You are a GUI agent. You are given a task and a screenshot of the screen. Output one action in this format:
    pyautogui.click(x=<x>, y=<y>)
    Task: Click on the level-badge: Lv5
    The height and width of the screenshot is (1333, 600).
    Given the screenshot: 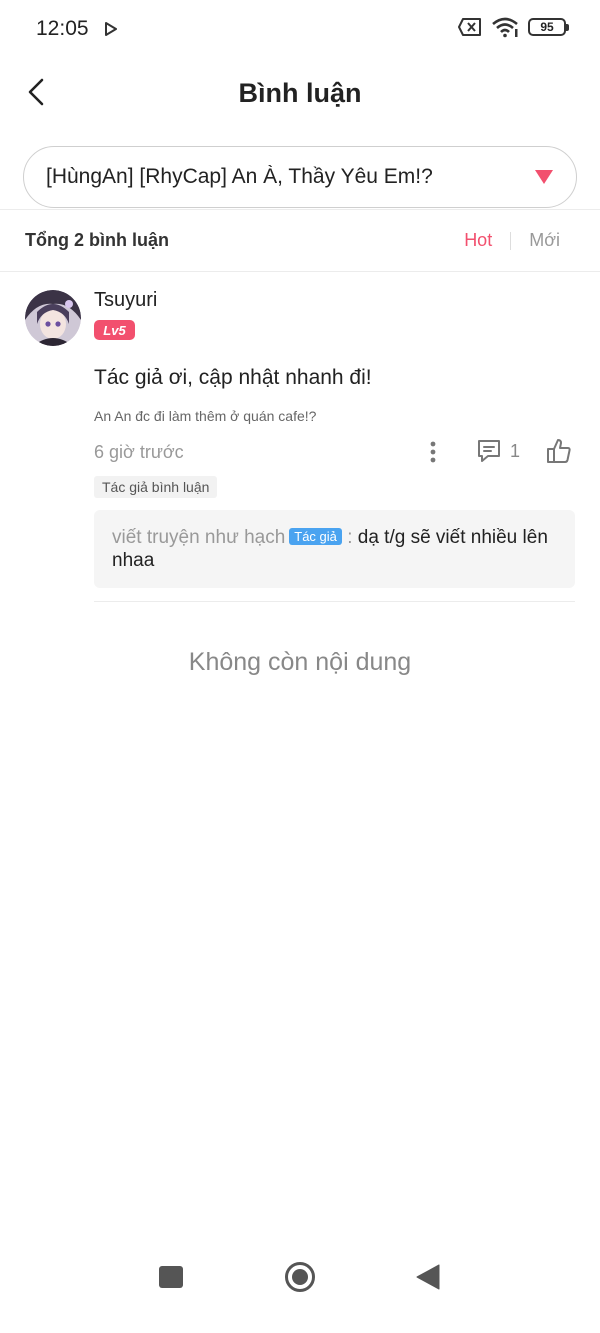 What is the action you would take?
    pyautogui.click(x=114, y=330)
    